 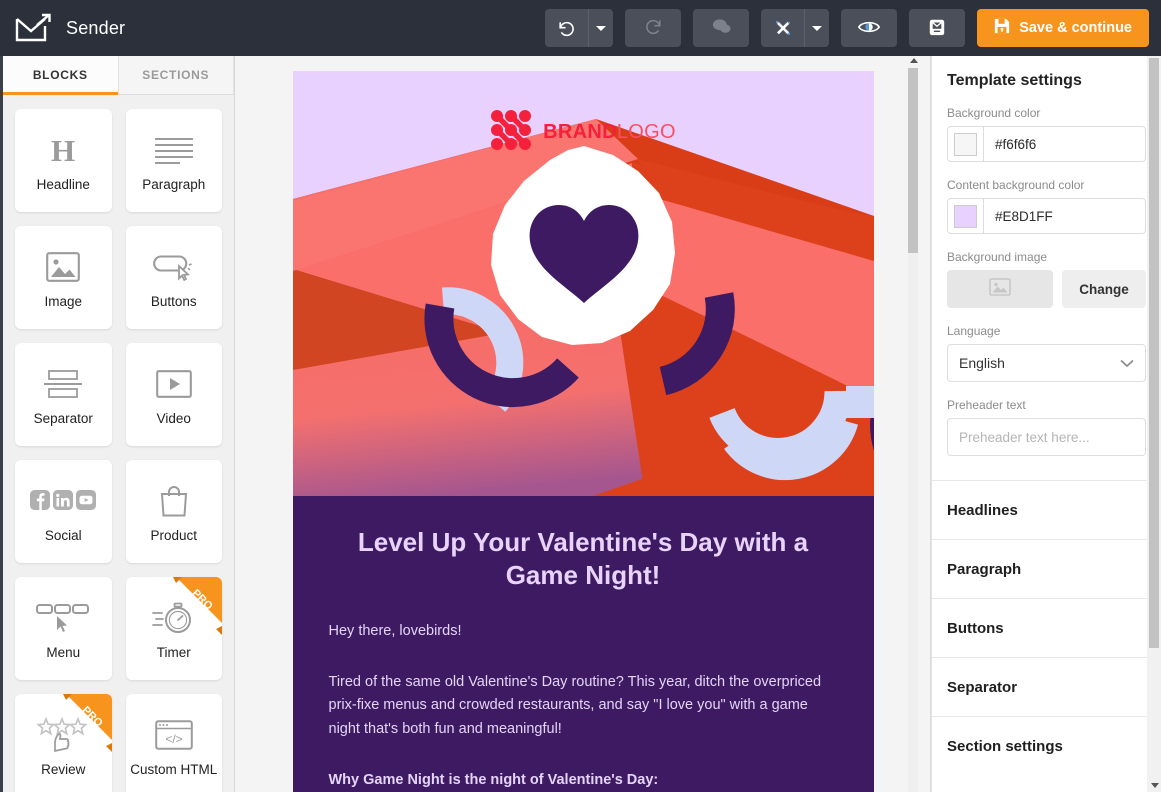 I want to click on brand-logo-suffix: LOGO, so click(x=646, y=132).